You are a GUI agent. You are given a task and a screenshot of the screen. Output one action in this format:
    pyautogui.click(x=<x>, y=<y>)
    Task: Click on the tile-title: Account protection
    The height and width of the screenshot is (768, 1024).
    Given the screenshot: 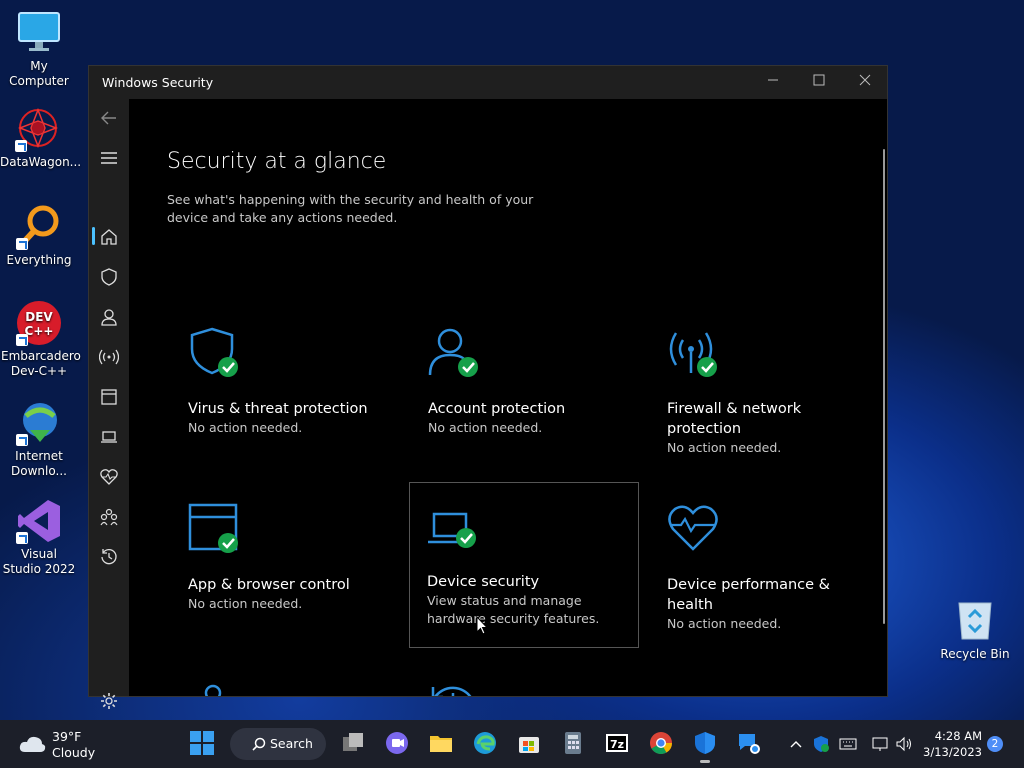 What is the action you would take?
    pyautogui.click(x=497, y=409)
    